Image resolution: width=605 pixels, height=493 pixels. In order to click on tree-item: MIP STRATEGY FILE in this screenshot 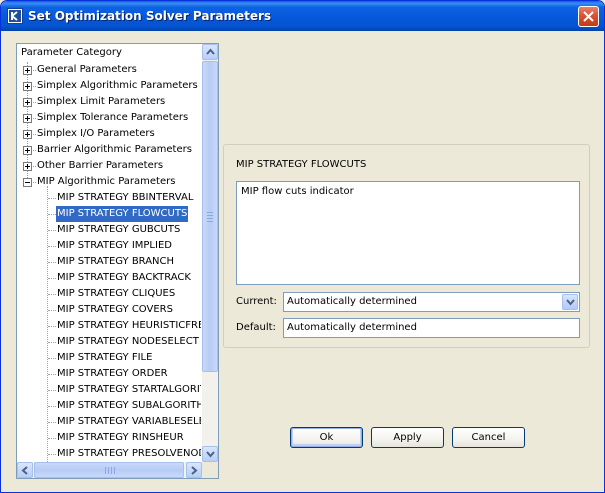, I will do `click(109, 358)`.